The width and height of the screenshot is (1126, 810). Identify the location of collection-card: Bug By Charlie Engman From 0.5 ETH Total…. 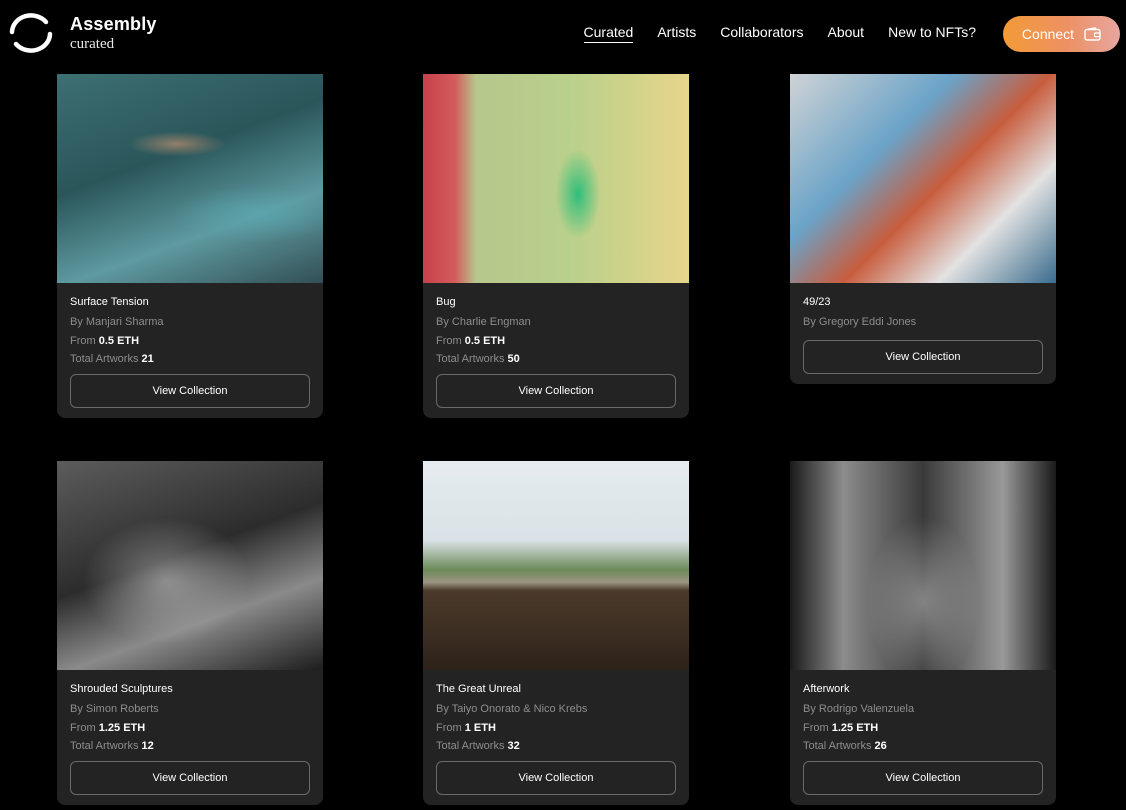
(556, 246).